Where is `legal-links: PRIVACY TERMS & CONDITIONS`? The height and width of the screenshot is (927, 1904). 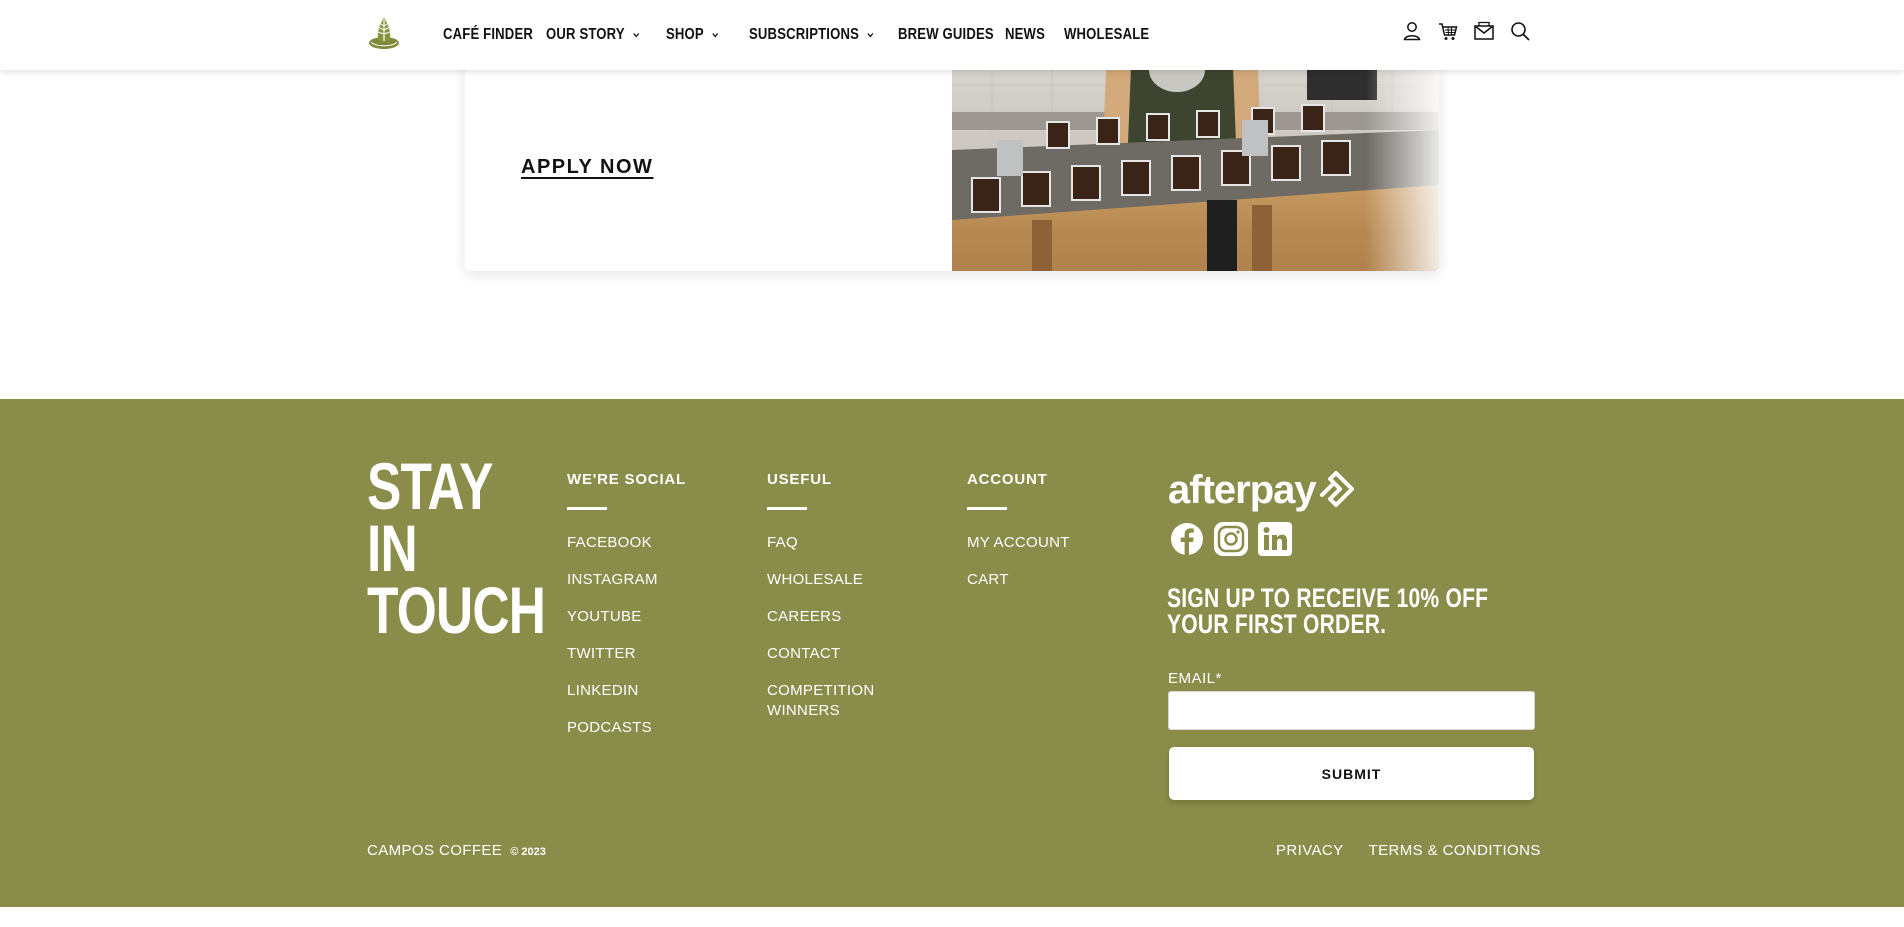
legal-links: PRIVACY TERMS & CONDITIONS is located at coordinates (1408, 850).